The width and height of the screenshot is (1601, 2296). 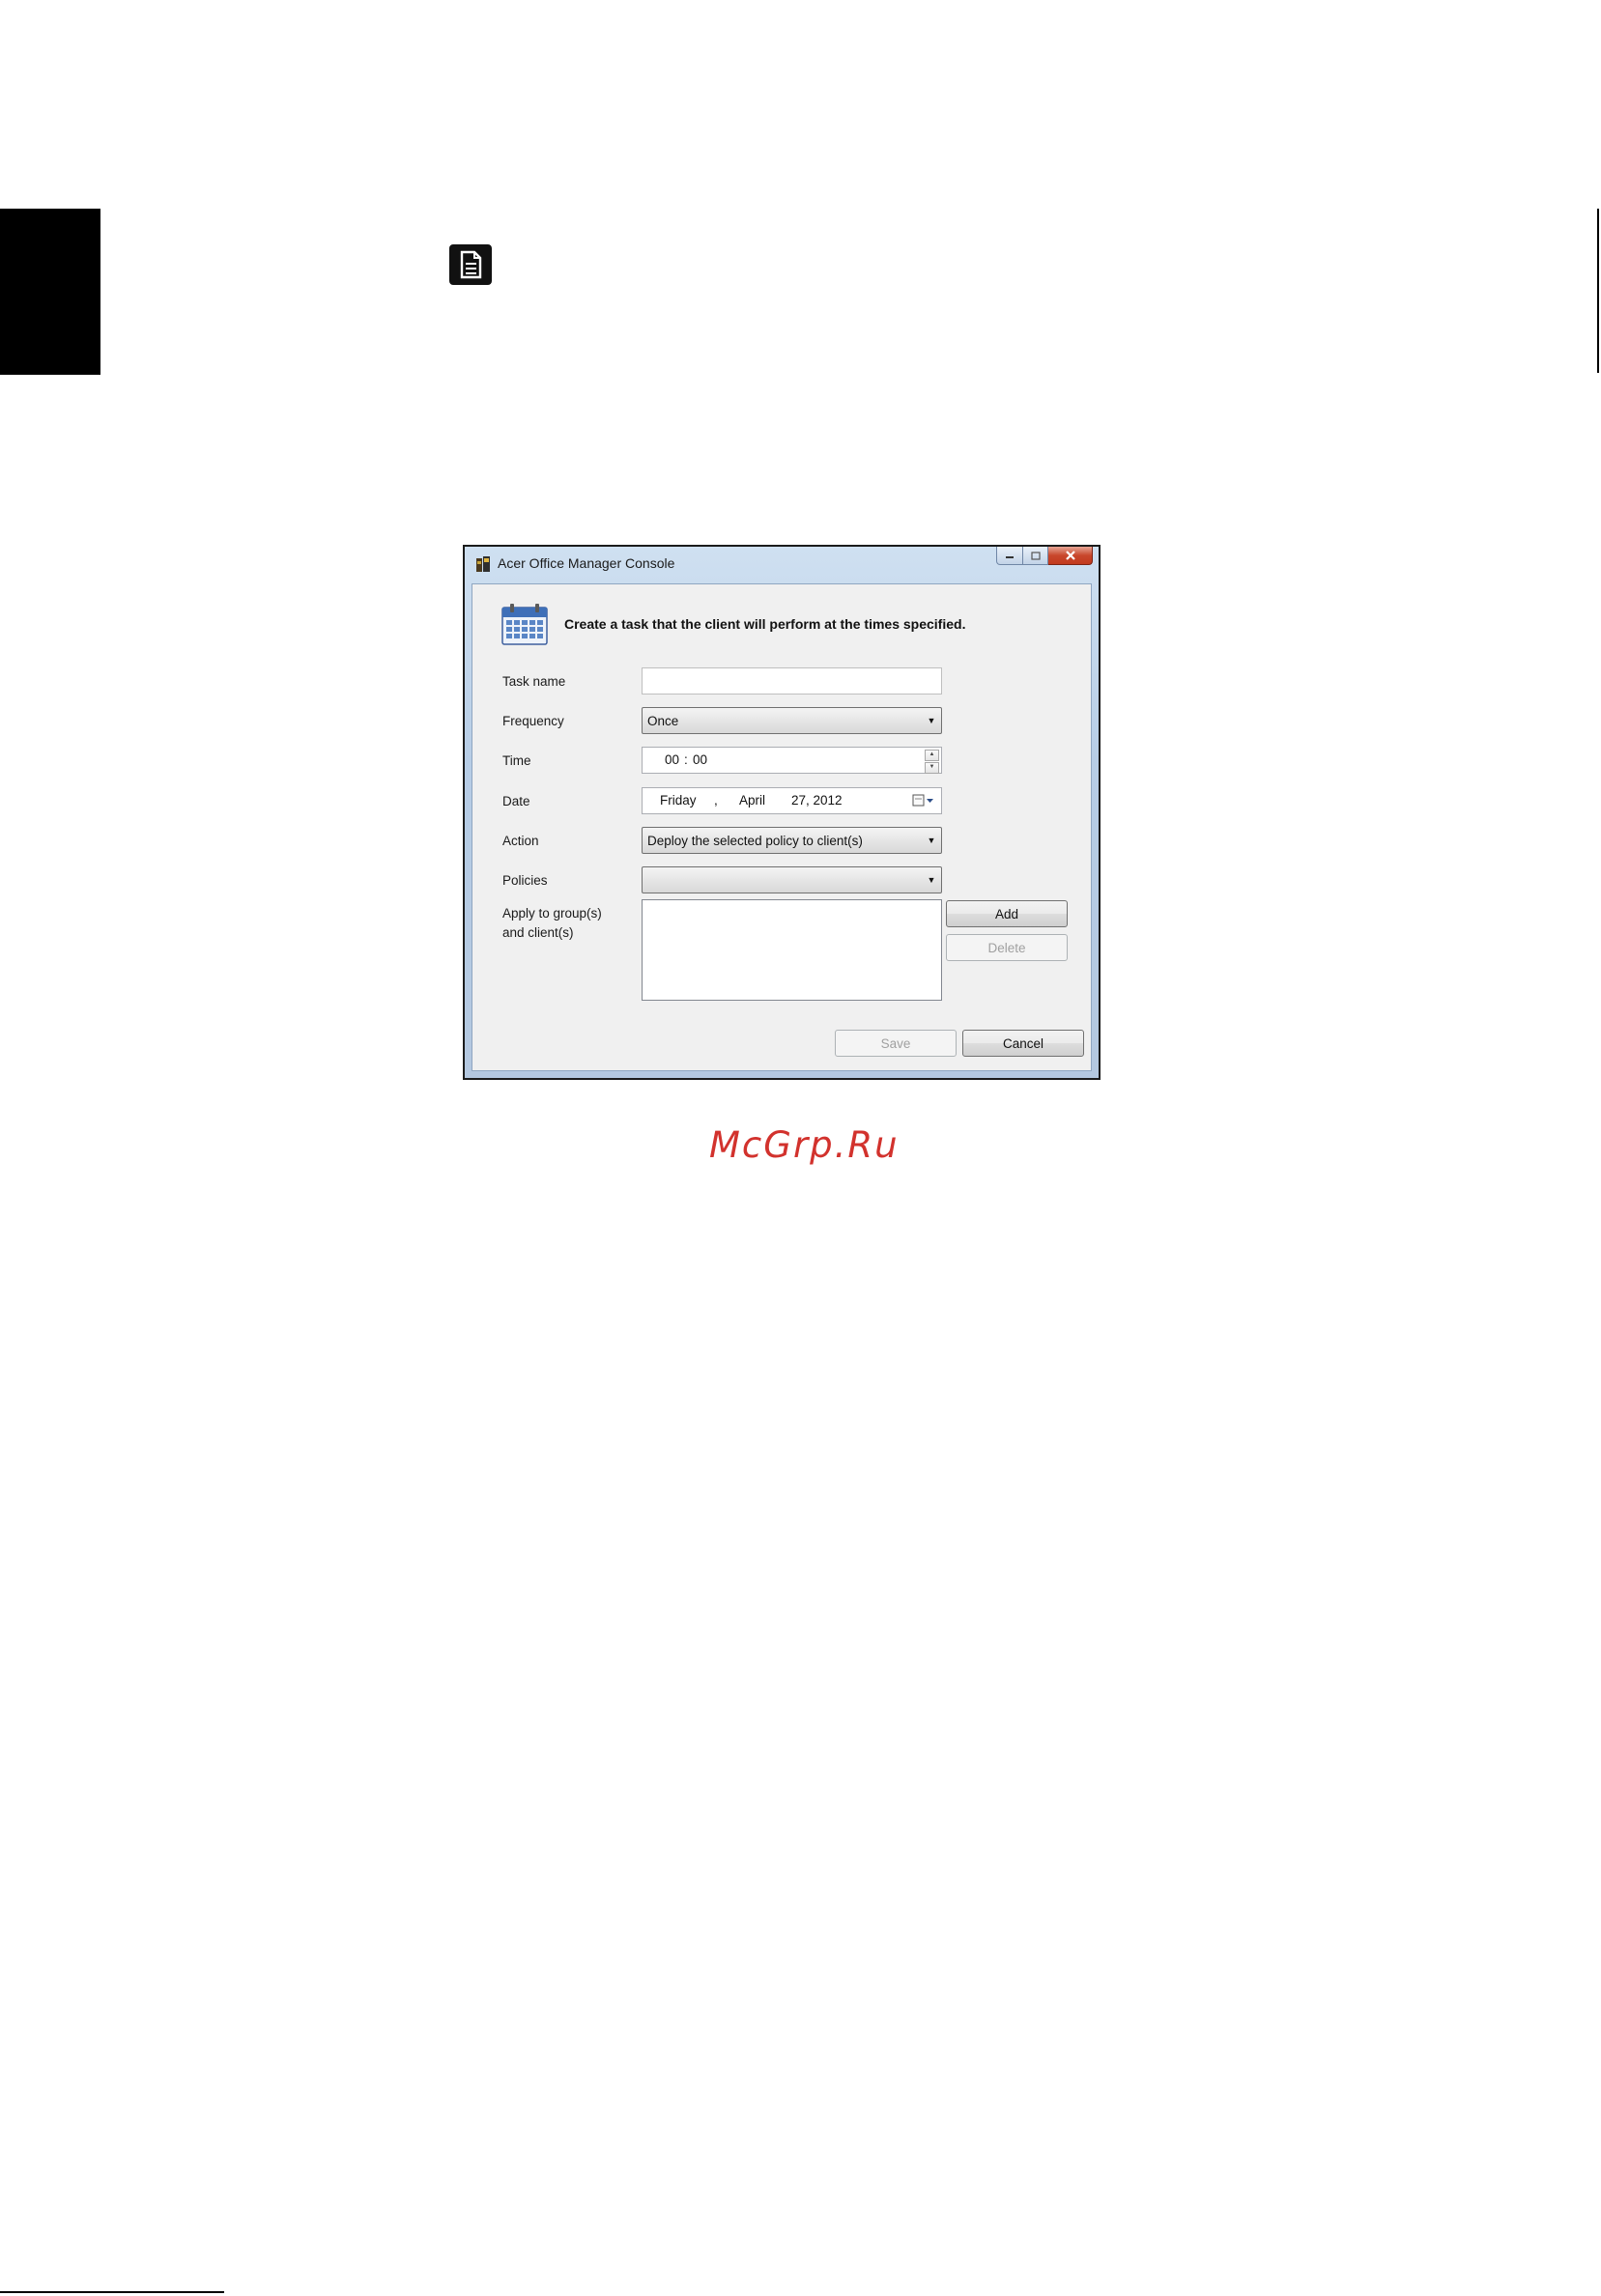 I want to click on date-weekday: Friday, so click(x=678, y=800).